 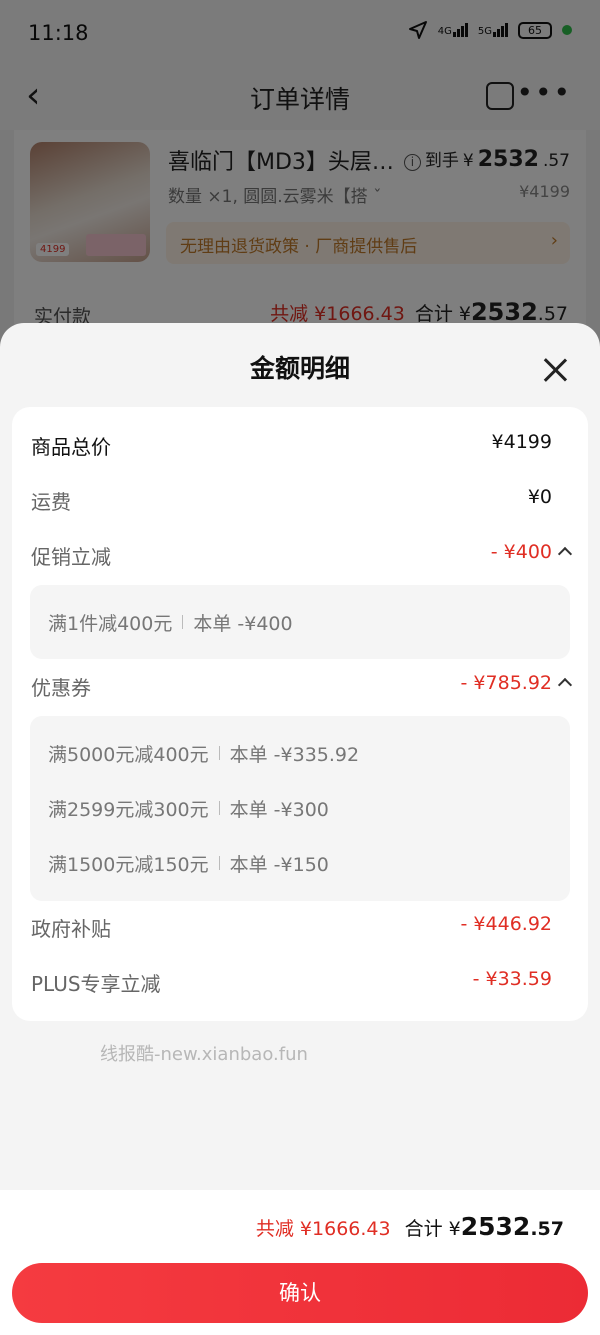 What do you see at coordinates (294, 754) in the screenshot?
I see `coupon-item-amount: 本单 -¥335.92` at bounding box center [294, 754].